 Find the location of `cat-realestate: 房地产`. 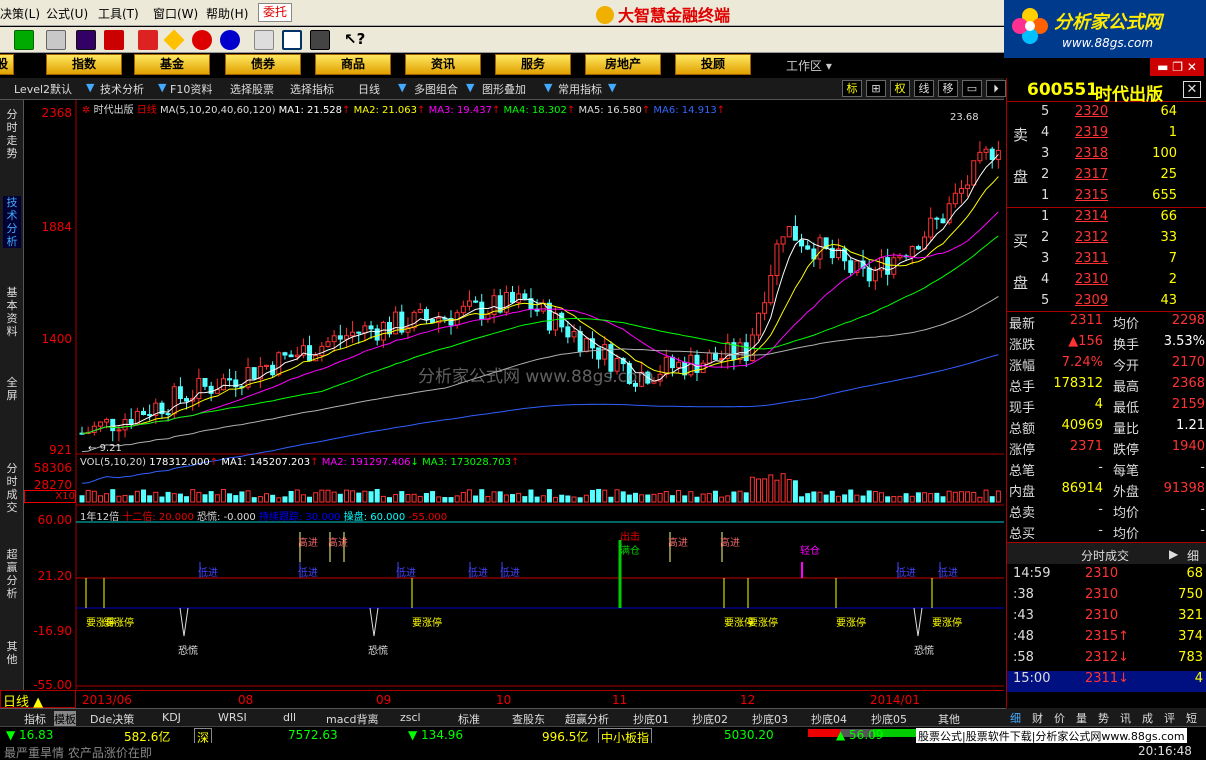

cat-realestate: 房地产 is located at coordinates (623, 64).